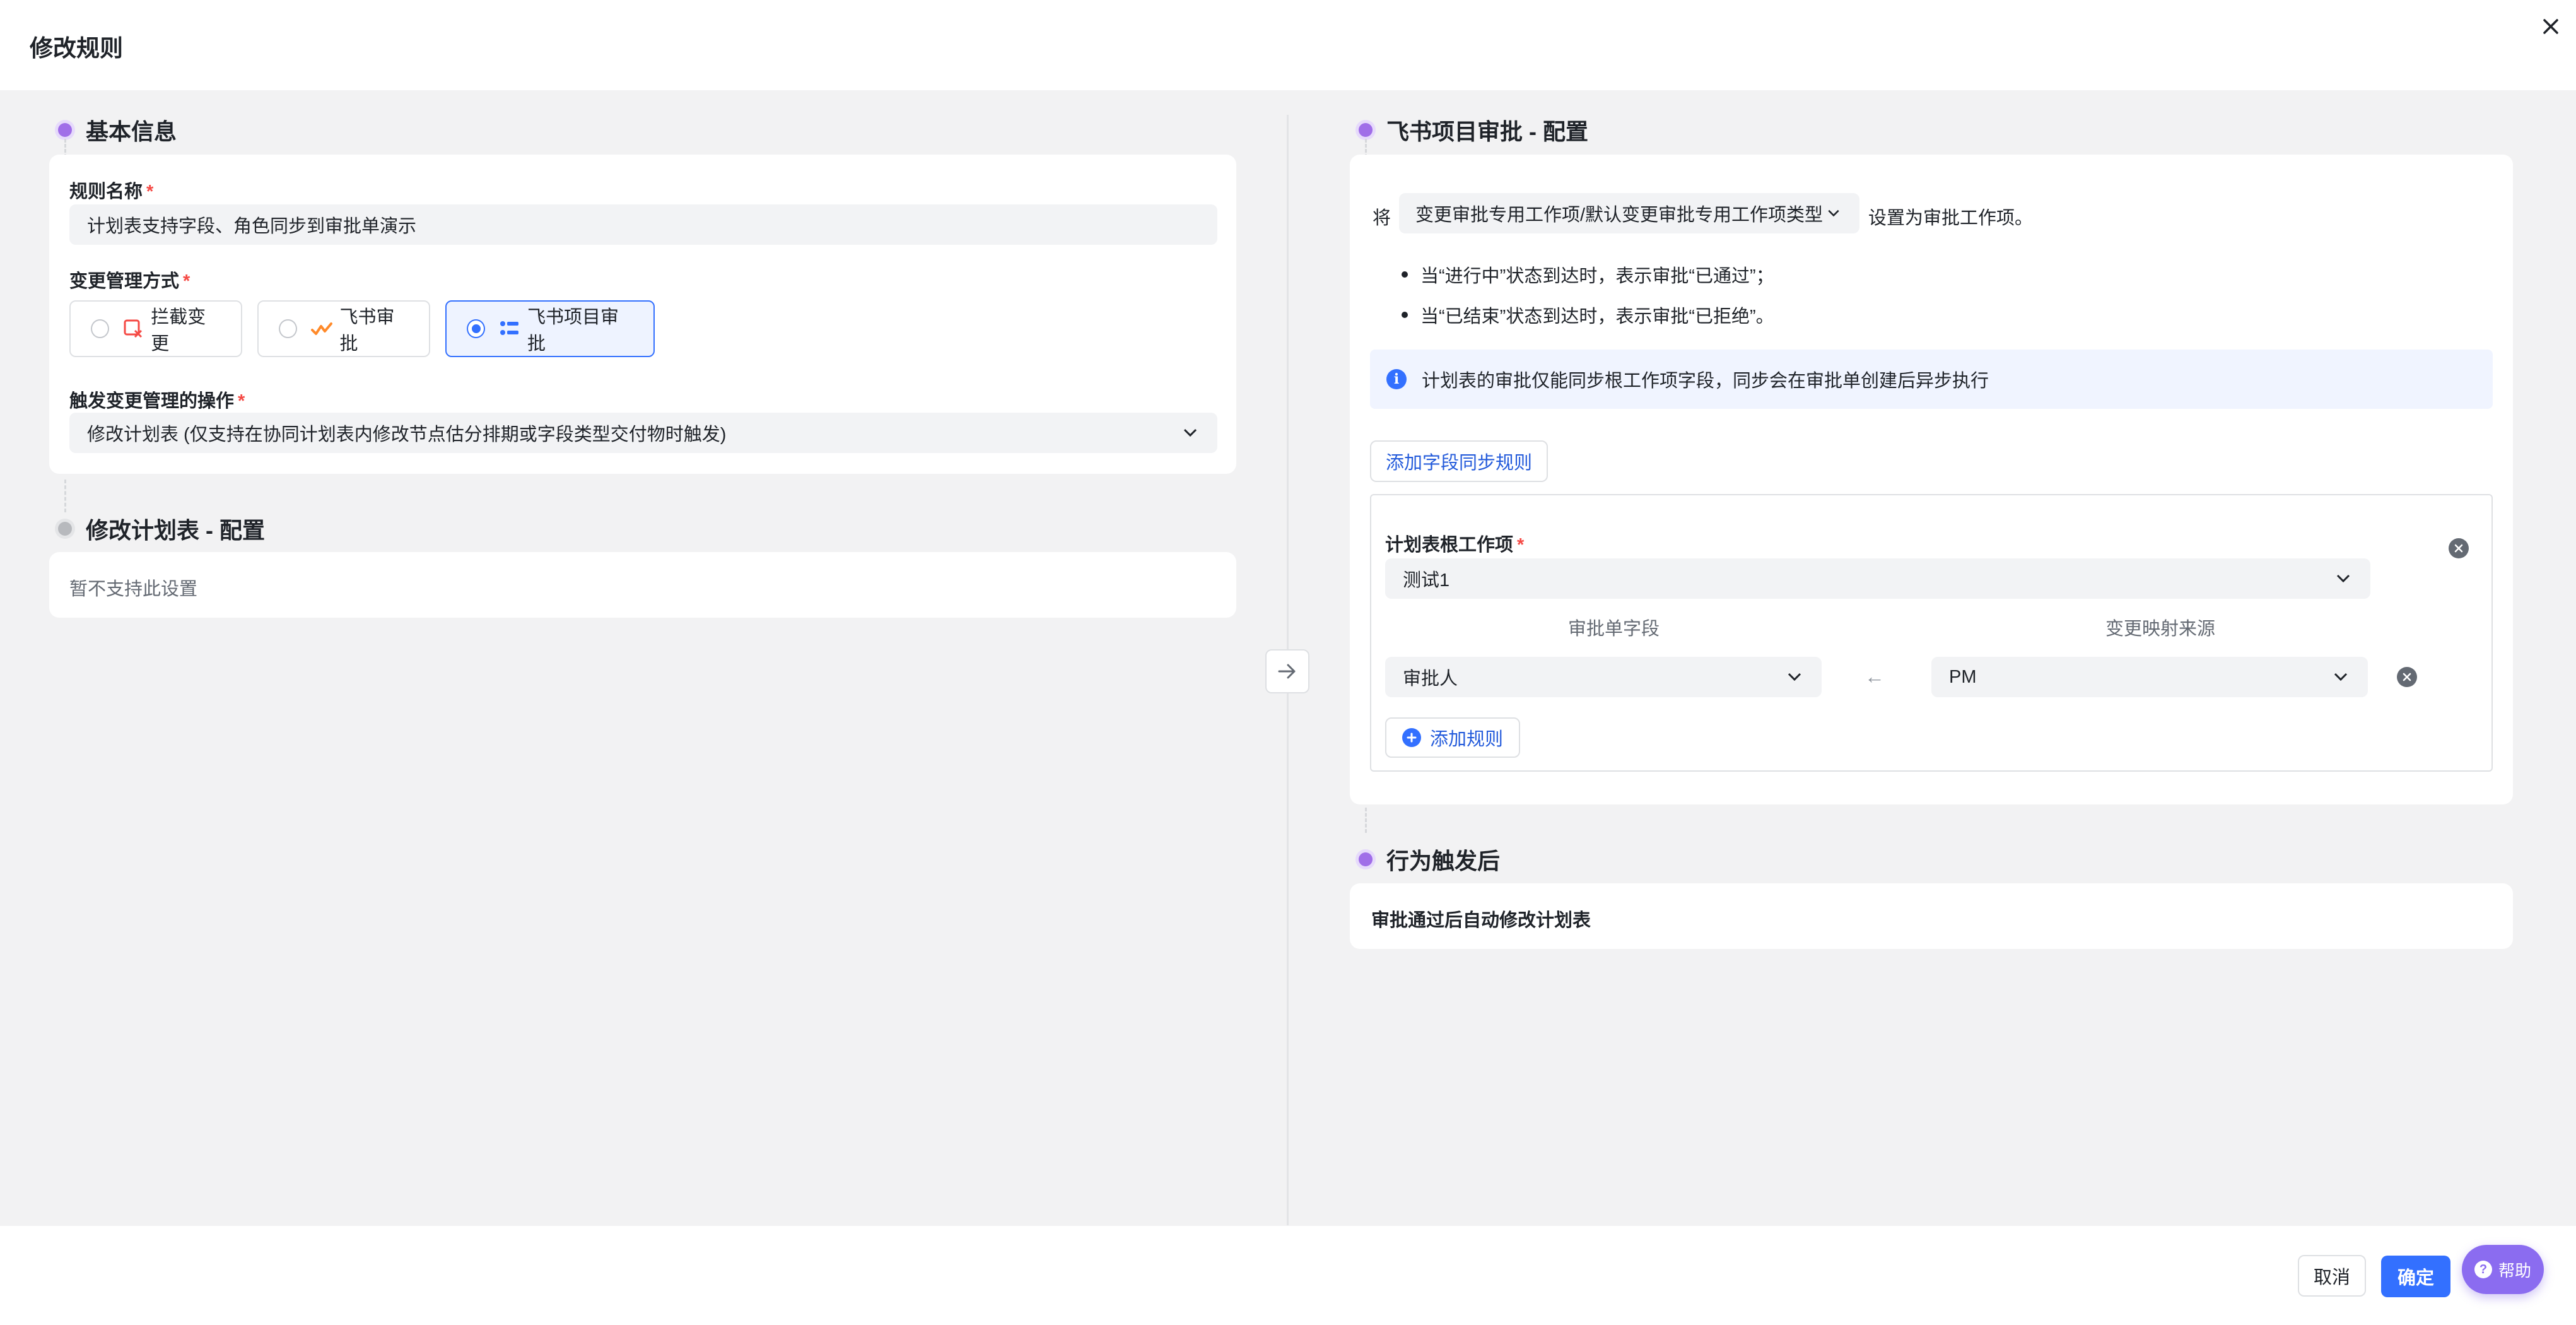  What do you see at coordinates (1288, 45) in the screenshot?
I see `modal-header` at bounding box center [1288, 45].